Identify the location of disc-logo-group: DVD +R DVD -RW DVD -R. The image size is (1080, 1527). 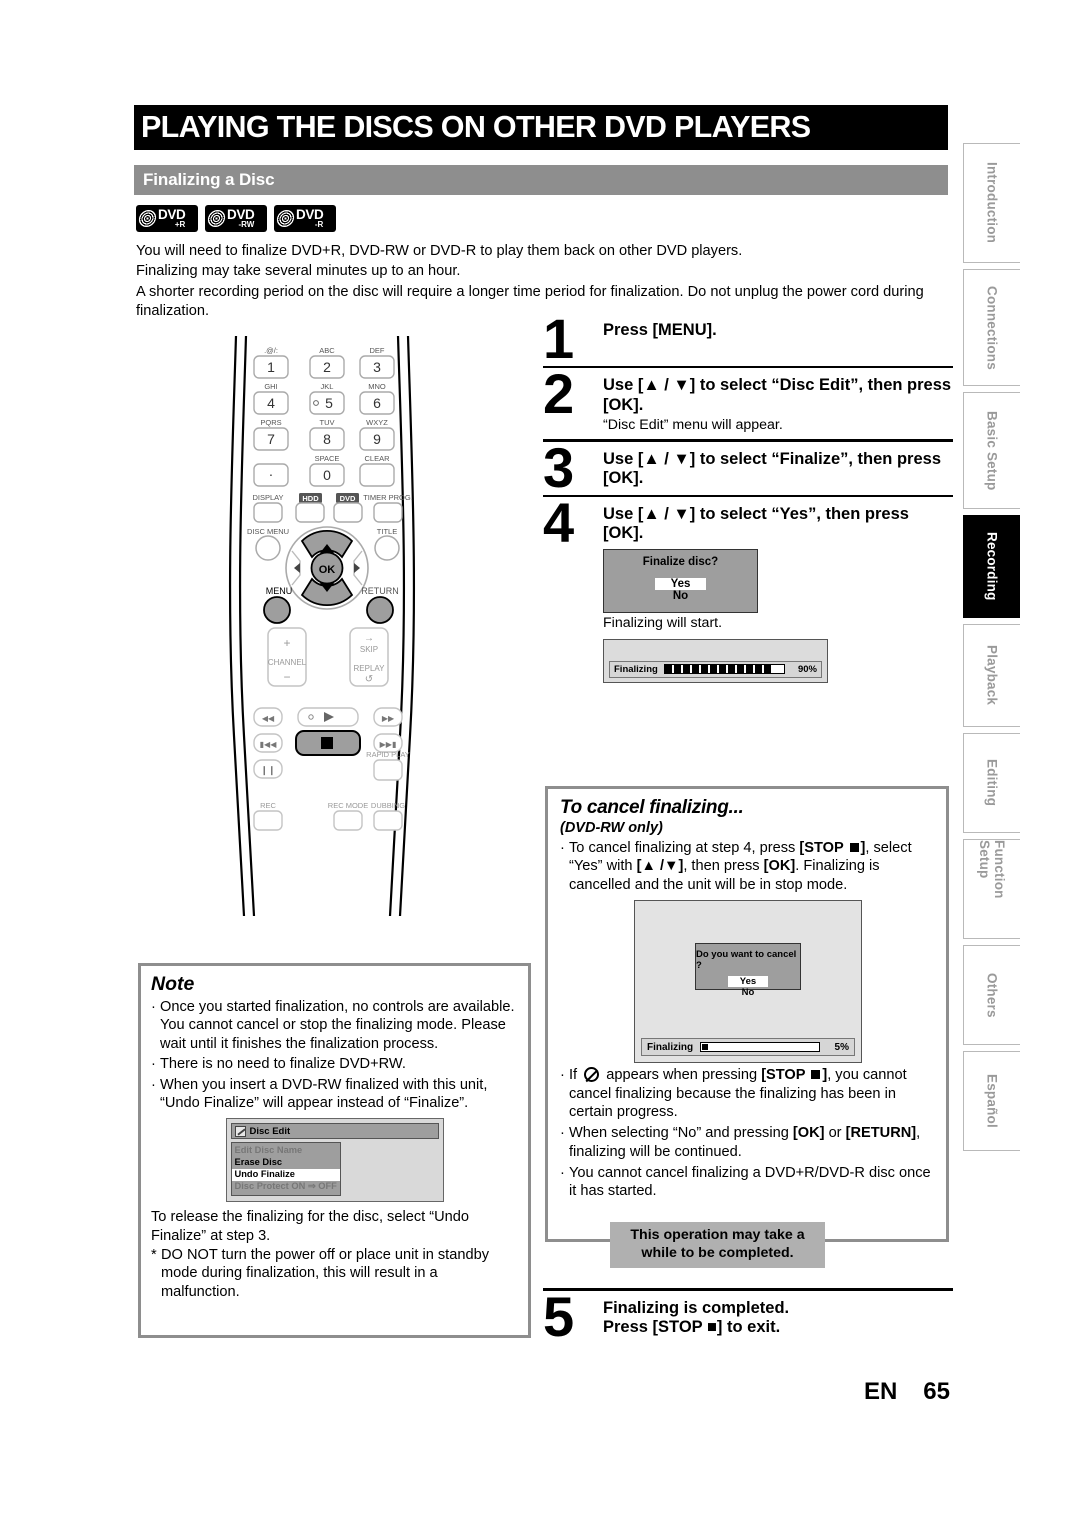
(236, 218).